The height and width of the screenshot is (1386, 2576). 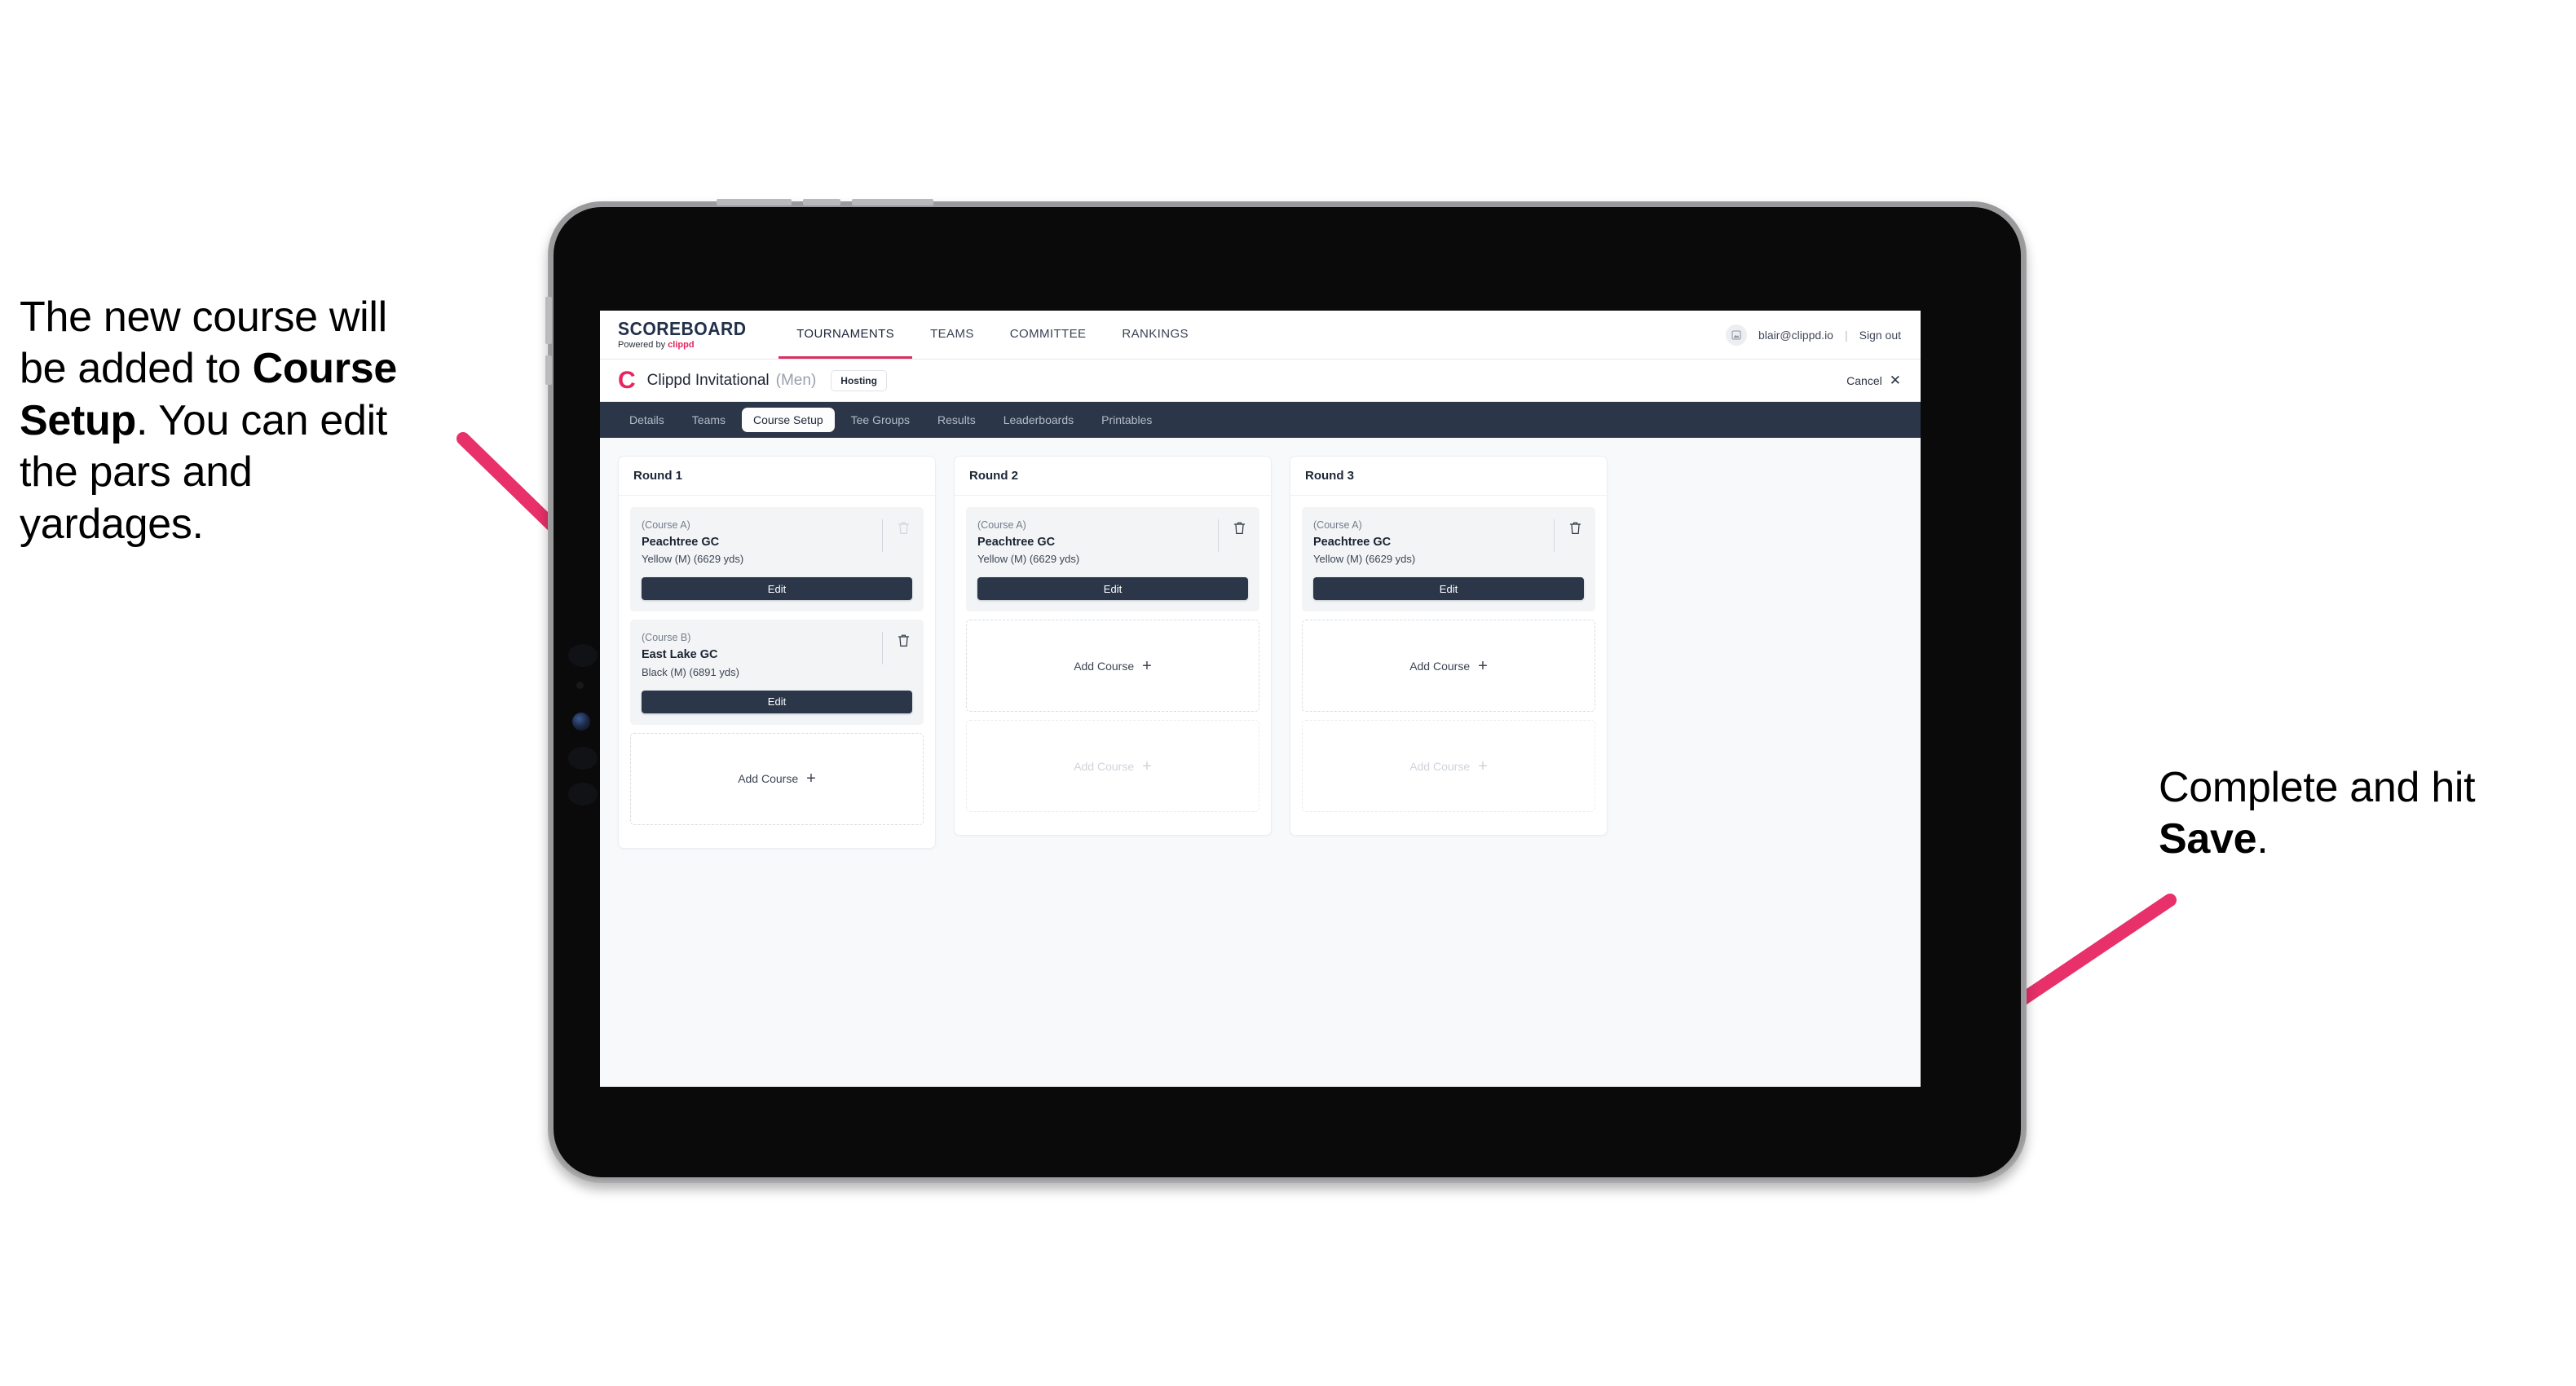 What do you see at coordinates (846, 335) in the screenshot?
I see `nav-item-tournaments: TOURNAMENTS` at bounding box center [846, 335].